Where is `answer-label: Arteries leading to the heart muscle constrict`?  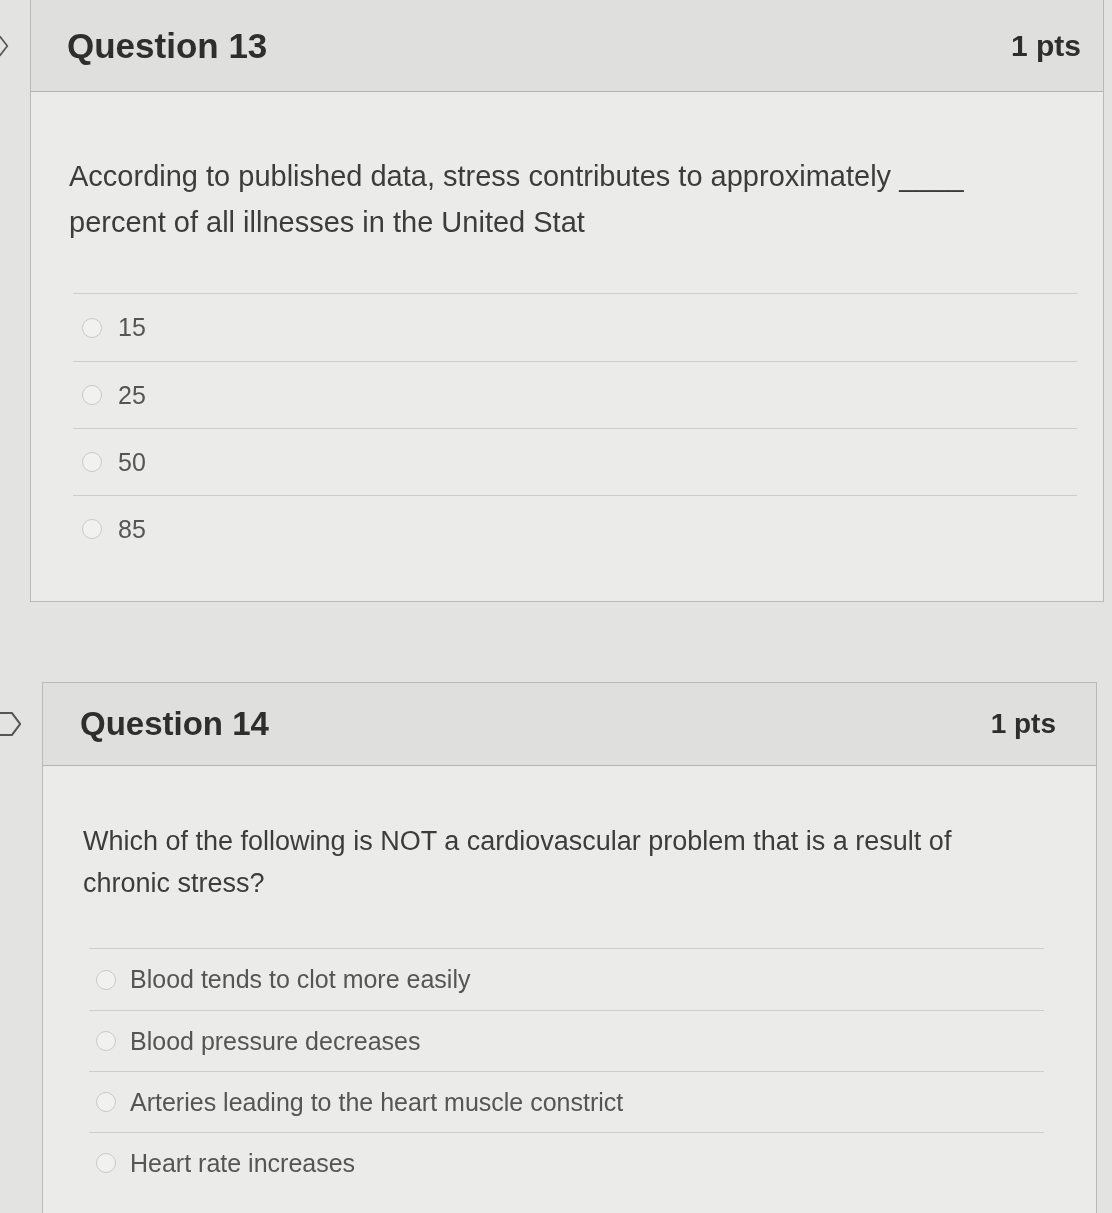
answer-label: Arteries leading to the heart muscle constrict is located at coordinates (377, 1102).